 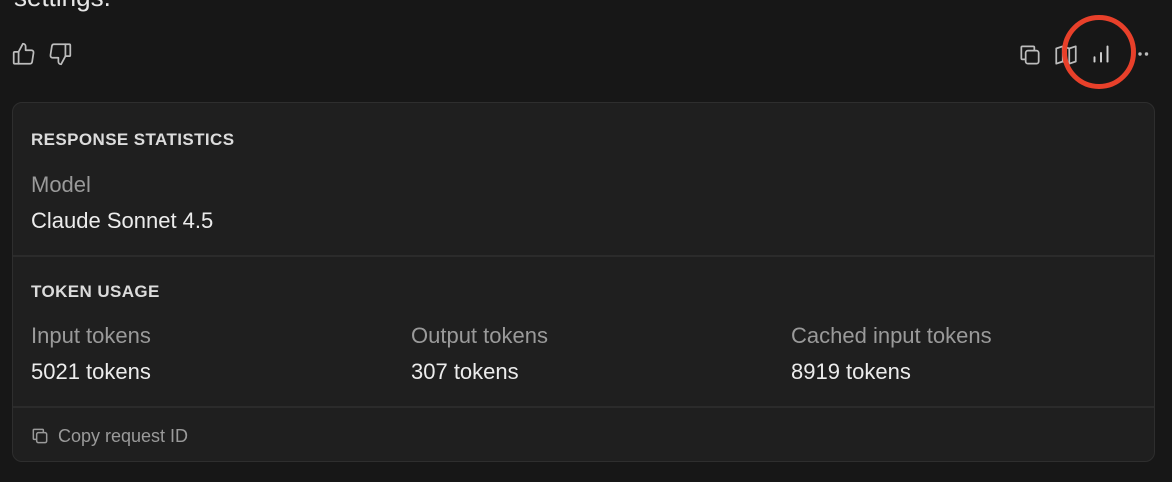 What do you see at coordinates (891, 335) in the screenshot?
I see `cached-input-tokens-label: Cached input tokens` at bounding box center [891, 335].